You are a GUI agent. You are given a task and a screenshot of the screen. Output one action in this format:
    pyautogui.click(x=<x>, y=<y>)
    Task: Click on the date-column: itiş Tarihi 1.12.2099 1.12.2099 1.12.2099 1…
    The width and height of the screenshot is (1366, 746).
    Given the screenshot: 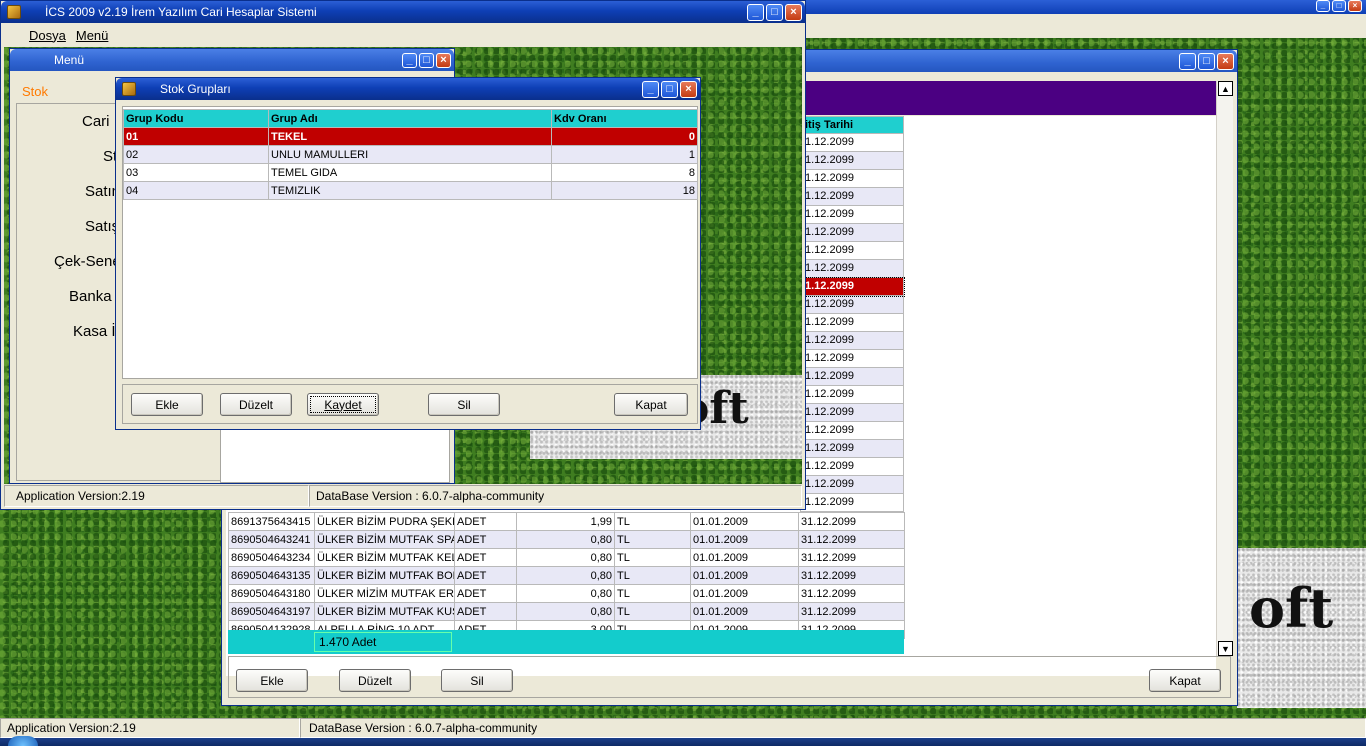 What is the action you would take?
    pyautogui.click(x=852, y=314)
    